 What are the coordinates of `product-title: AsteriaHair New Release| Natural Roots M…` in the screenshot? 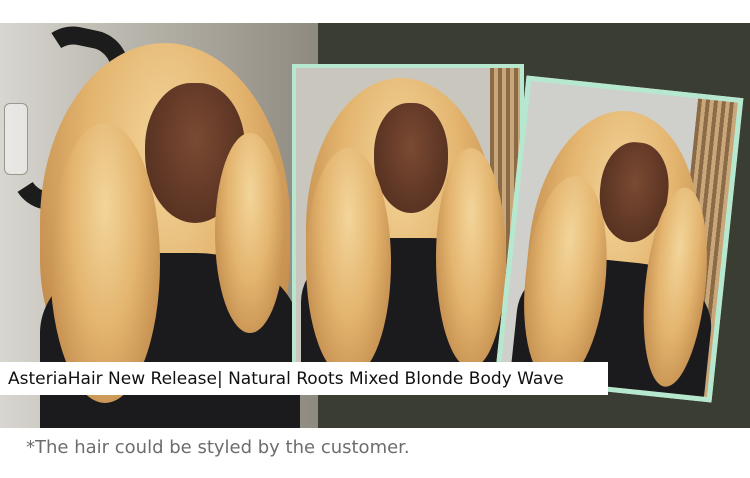 It's located at (286, 378).